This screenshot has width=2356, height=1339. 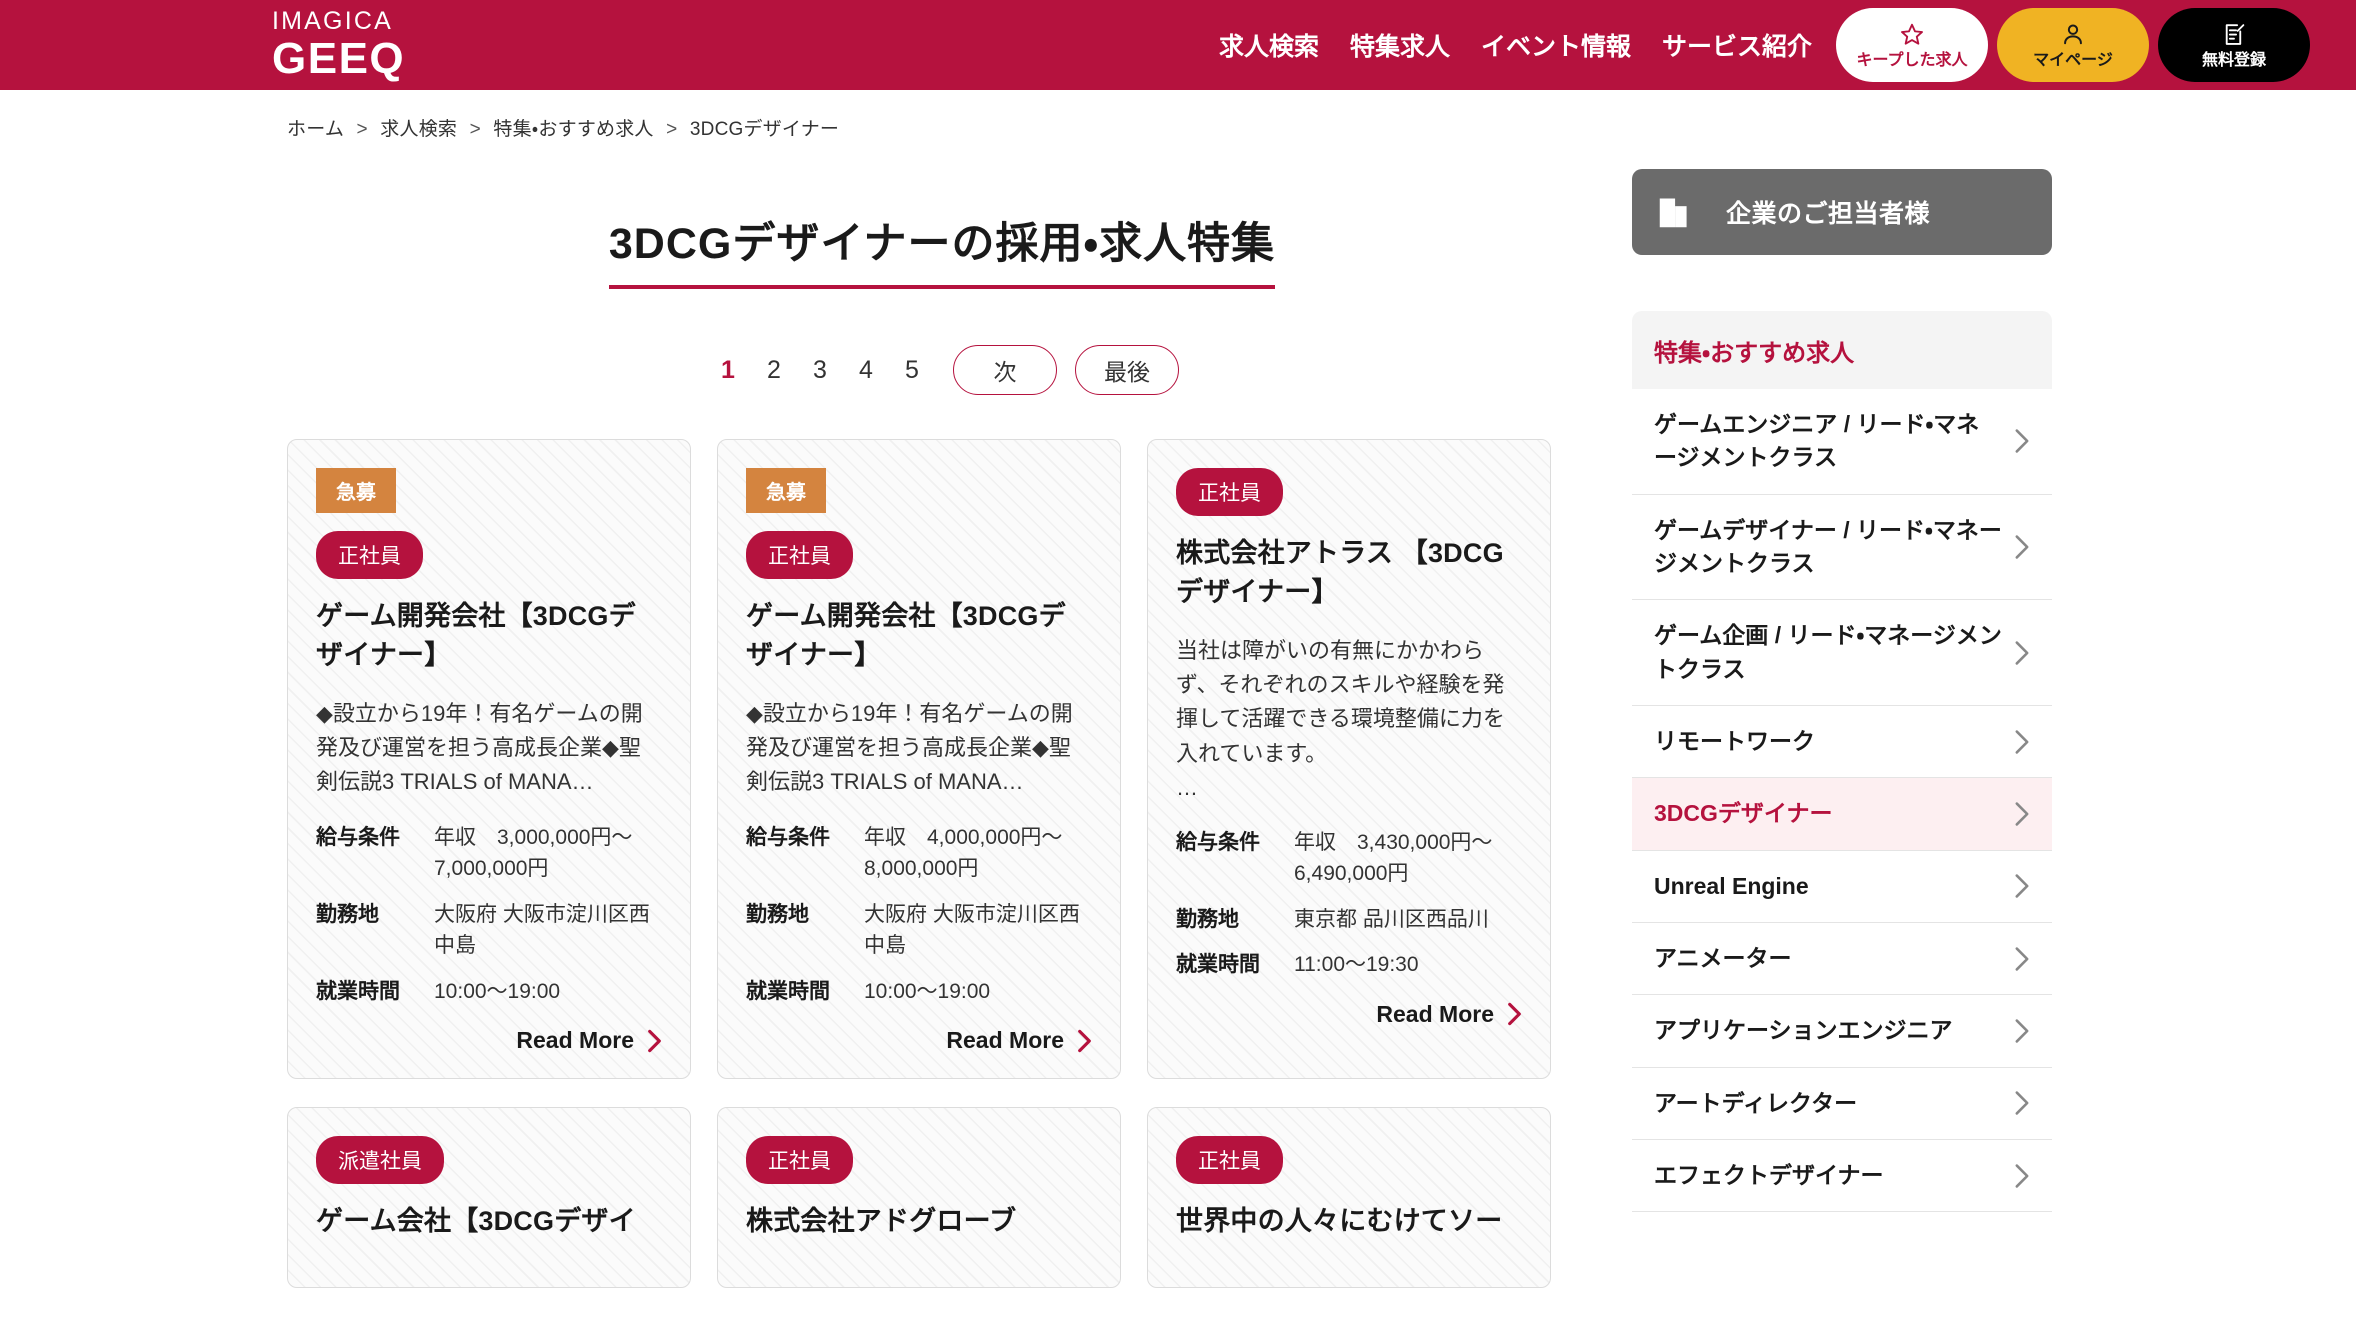 I want to click on pagination-page-1: 1, so click(x=728, y=370).